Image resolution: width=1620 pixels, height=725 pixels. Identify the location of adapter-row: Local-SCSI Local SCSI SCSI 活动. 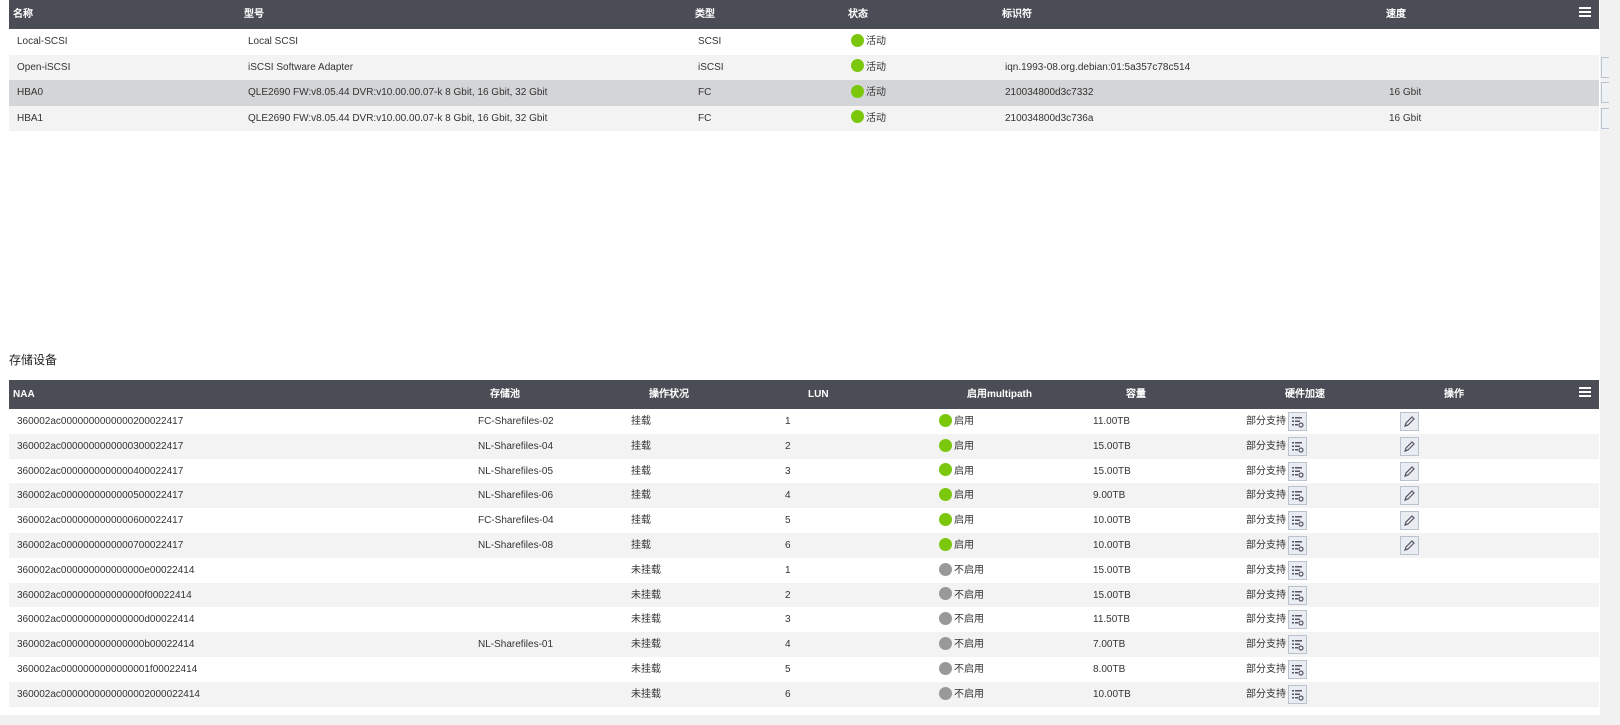
(804, 42).